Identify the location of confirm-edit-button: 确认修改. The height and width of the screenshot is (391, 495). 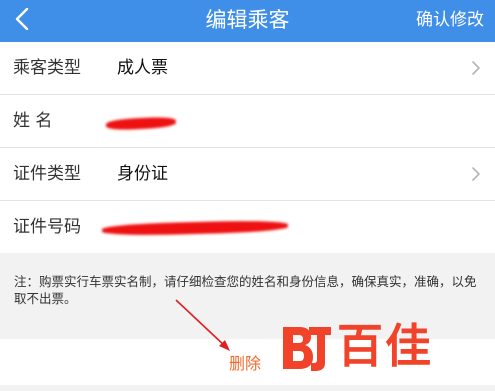
(450, 21).